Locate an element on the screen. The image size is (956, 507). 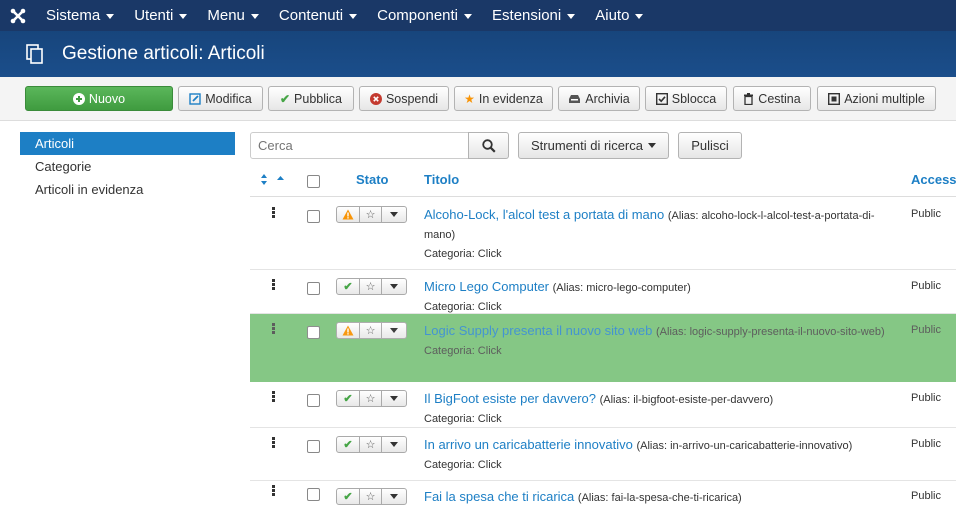
page-title: Gestione articoli: Articoli is located at coordinates (163, 53).